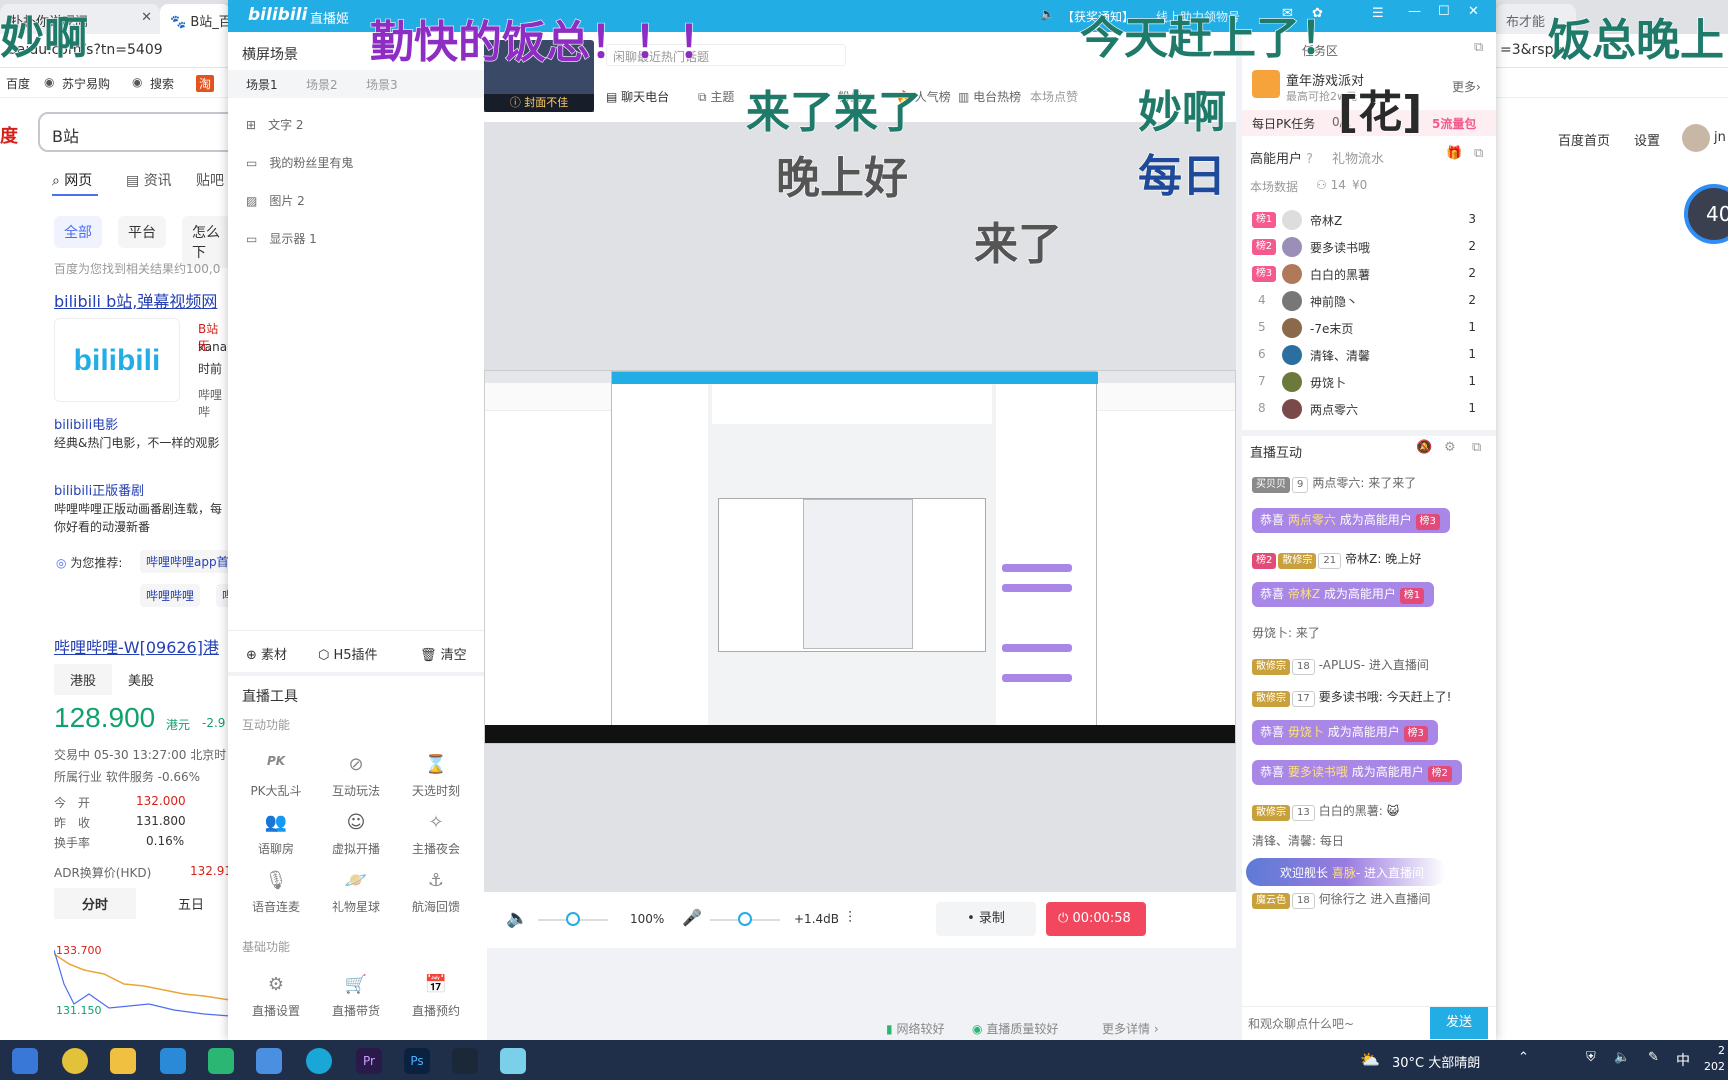 This screenshot has width=1728, height=1080. What do you see at coordinates (1367, 410) in the screenshot?
I see `rank-row: 8 两点零六 1` at bounding box center [1367, 410].